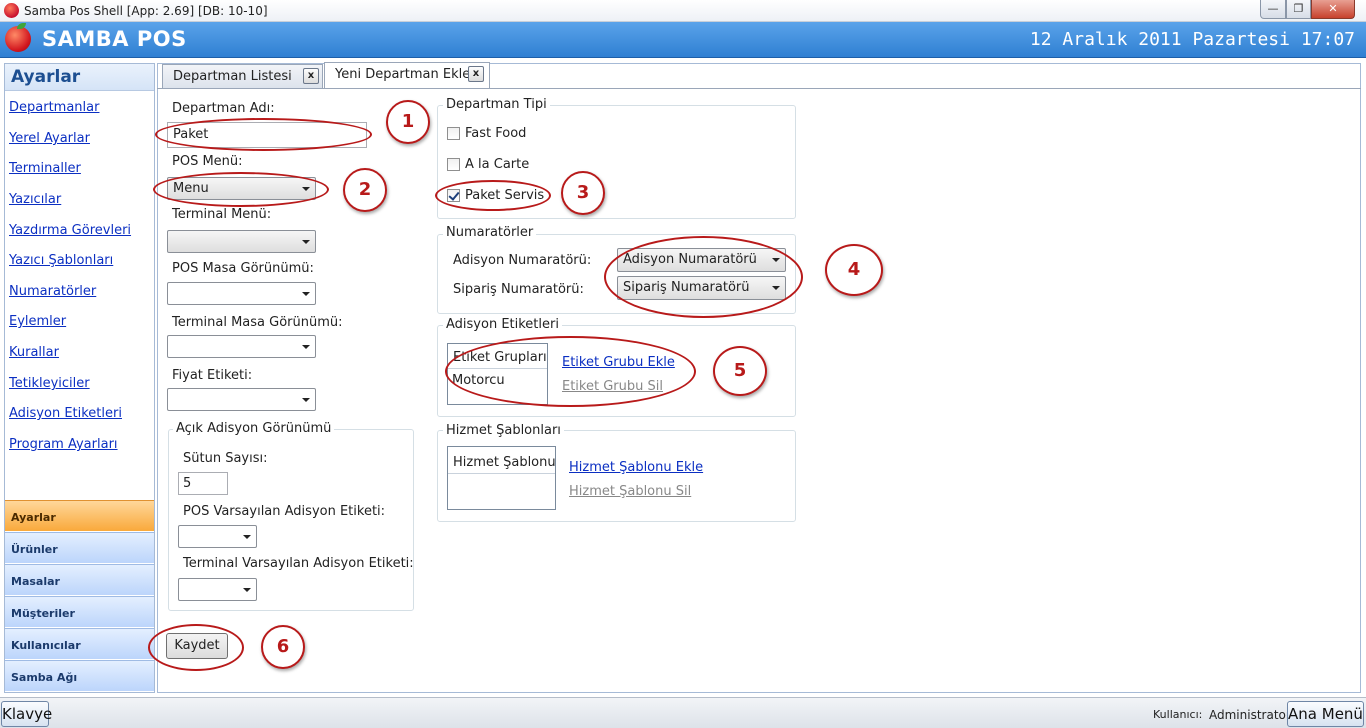  What do you see at coordinates (207, 161) in the screenshot?
I see `pos-menu-label: POS Menü:` at bounding box center [207, 161].